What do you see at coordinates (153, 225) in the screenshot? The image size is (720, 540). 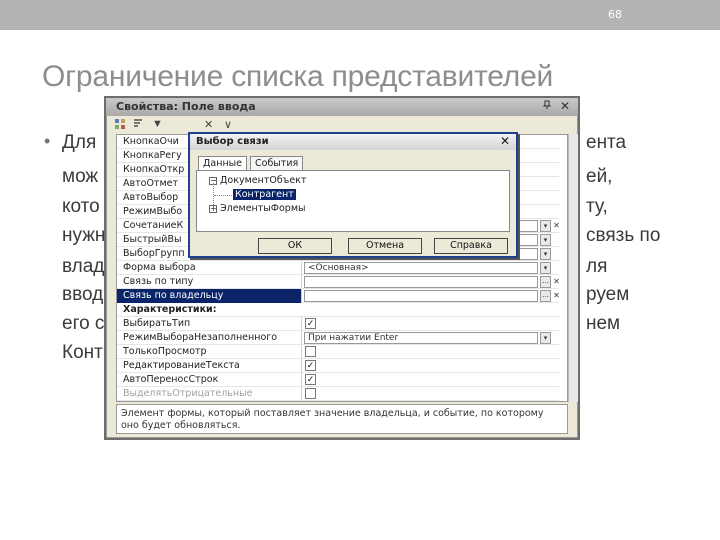 I see `property-name: СочетаниеК` at bounding box center [153, 225].